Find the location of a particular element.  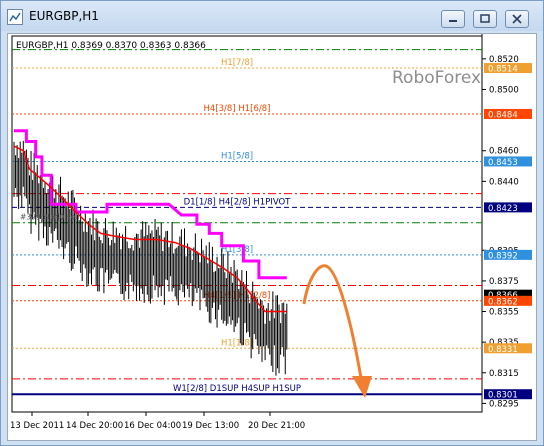

forecast-arrow is located at coordinates (333, 324).